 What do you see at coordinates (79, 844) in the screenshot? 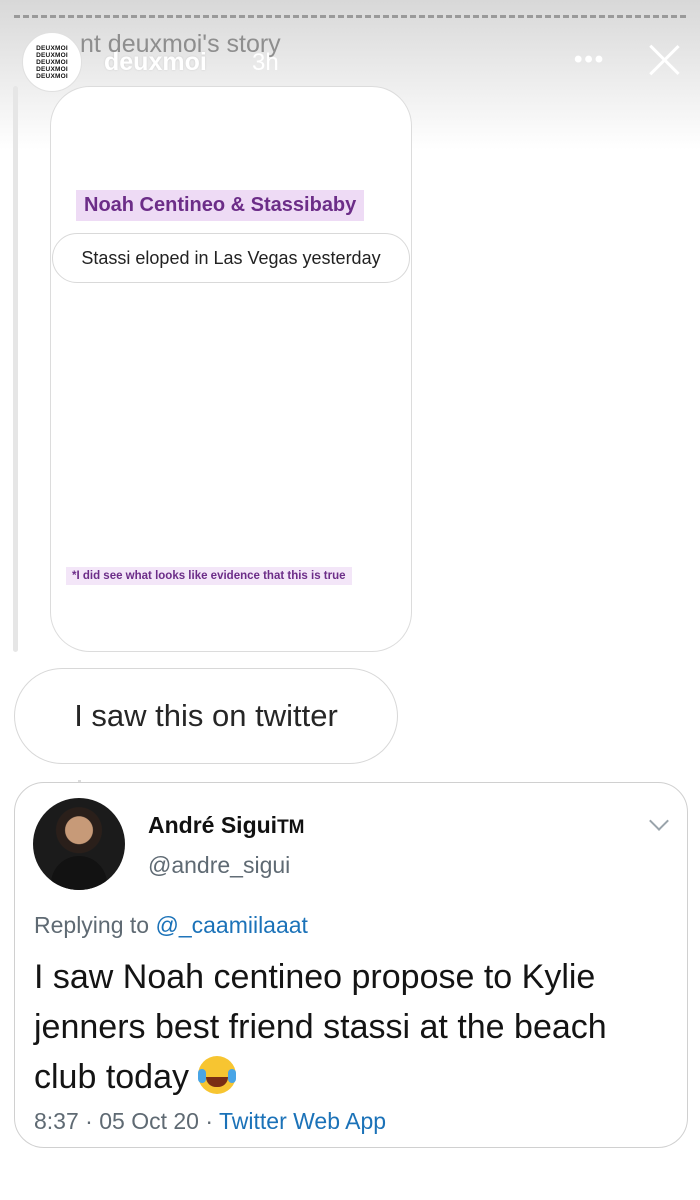
I see `tweet-avatar` at bounding box center [79, 844].